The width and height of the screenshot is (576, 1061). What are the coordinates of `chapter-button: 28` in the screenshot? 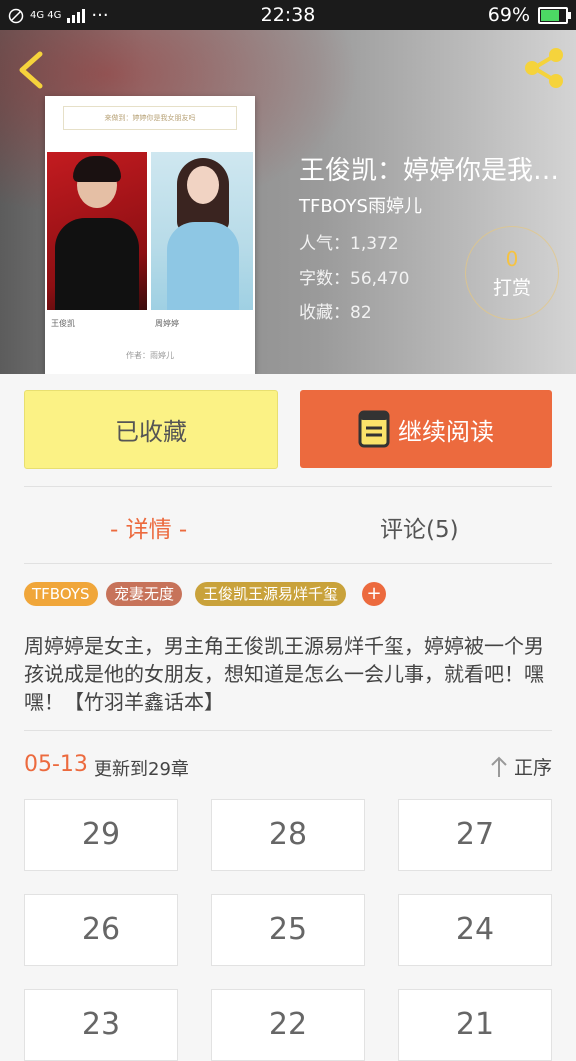 It's located at (288, 835).